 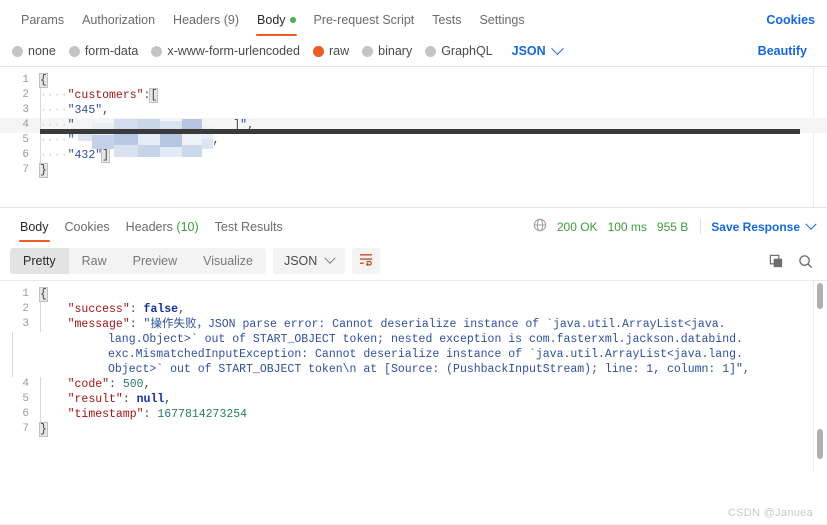 I want to click on body-type-binary: binary, so click(x=387, y=51).